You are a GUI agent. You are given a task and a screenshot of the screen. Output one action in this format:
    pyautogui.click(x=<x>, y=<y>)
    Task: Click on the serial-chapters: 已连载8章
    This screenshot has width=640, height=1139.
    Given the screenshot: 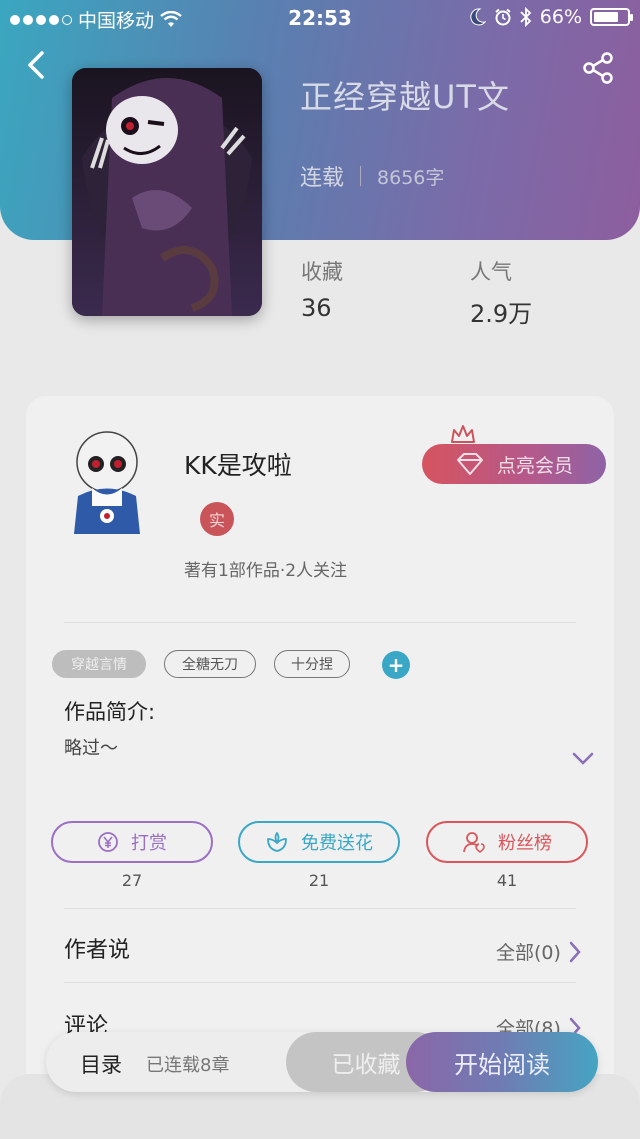 What is the action you would take?
    pyautogui.click(x=188, y=1065)
    